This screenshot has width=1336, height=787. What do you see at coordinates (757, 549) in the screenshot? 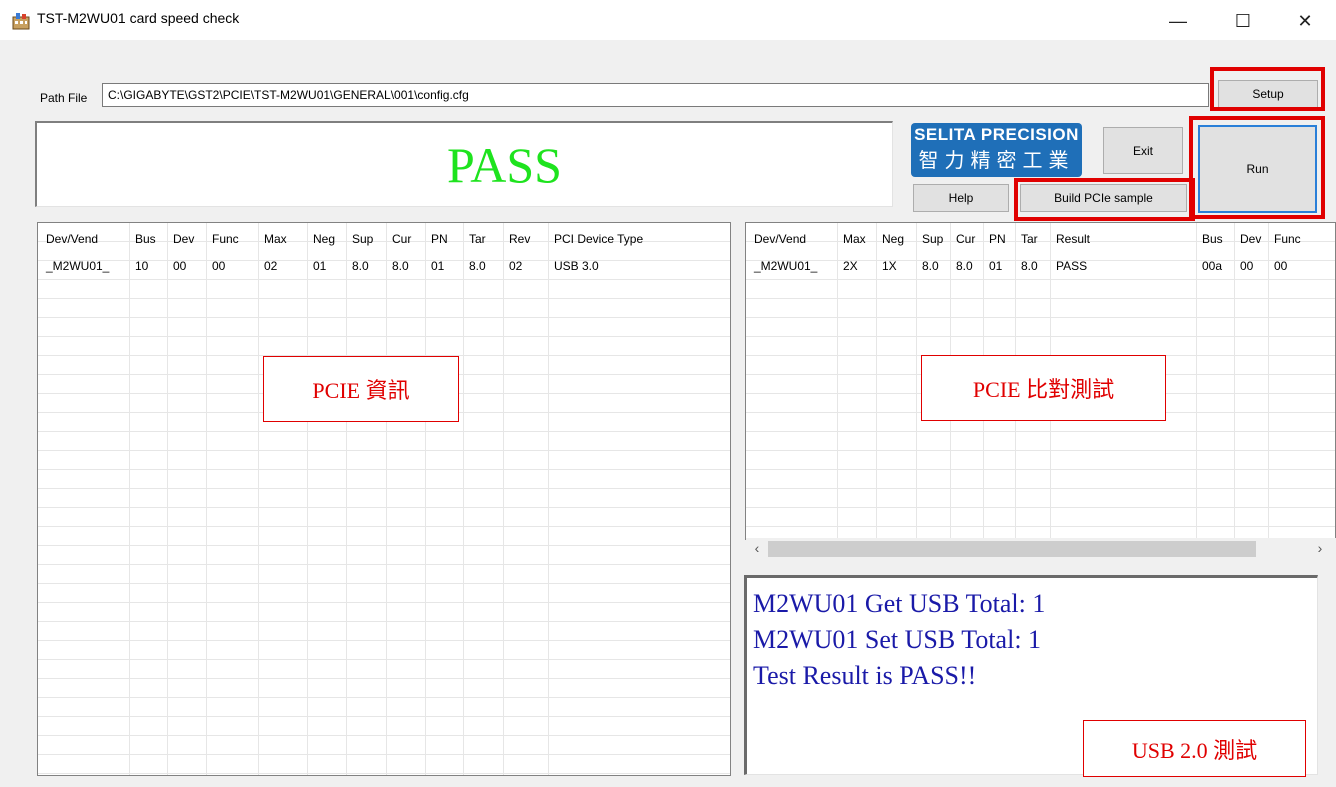
I see `scroll-left-arrow-icon: ‹` at bounding box center [757, 549].